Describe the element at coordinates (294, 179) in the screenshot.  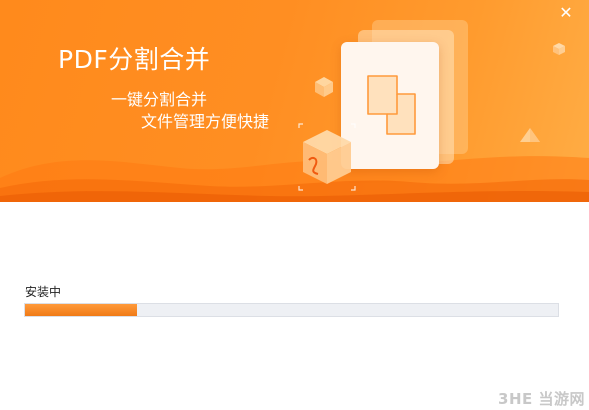
I see `banner-waves-decoration` at that location.